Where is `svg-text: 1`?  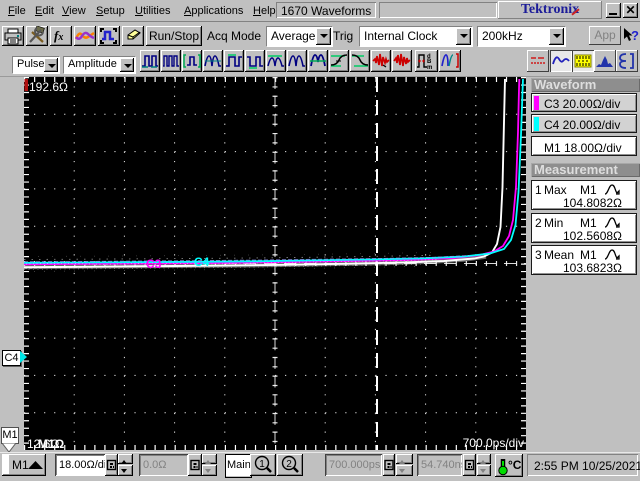 svg-text: 1 is located at coordinates (262, 464).